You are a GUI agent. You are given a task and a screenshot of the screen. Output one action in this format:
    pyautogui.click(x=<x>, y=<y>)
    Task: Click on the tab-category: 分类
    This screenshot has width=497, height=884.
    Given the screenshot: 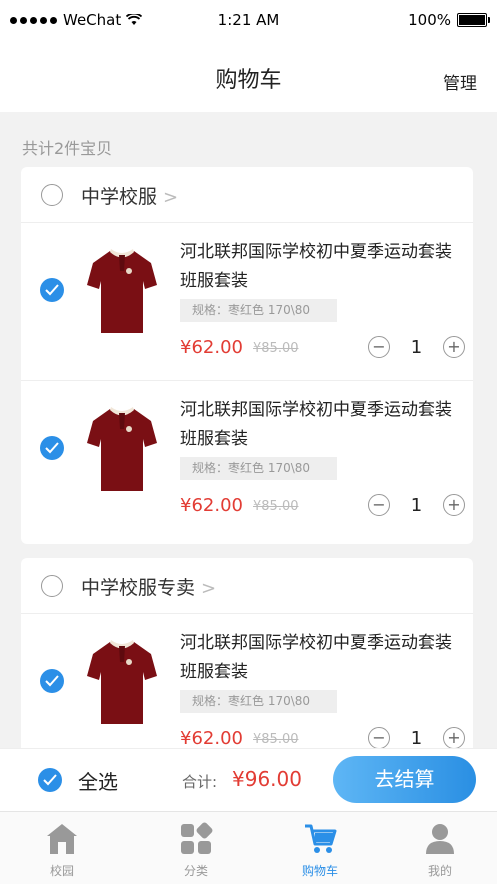 What is the action you would take?
    pyautogui.click(x=196, y=848)
    